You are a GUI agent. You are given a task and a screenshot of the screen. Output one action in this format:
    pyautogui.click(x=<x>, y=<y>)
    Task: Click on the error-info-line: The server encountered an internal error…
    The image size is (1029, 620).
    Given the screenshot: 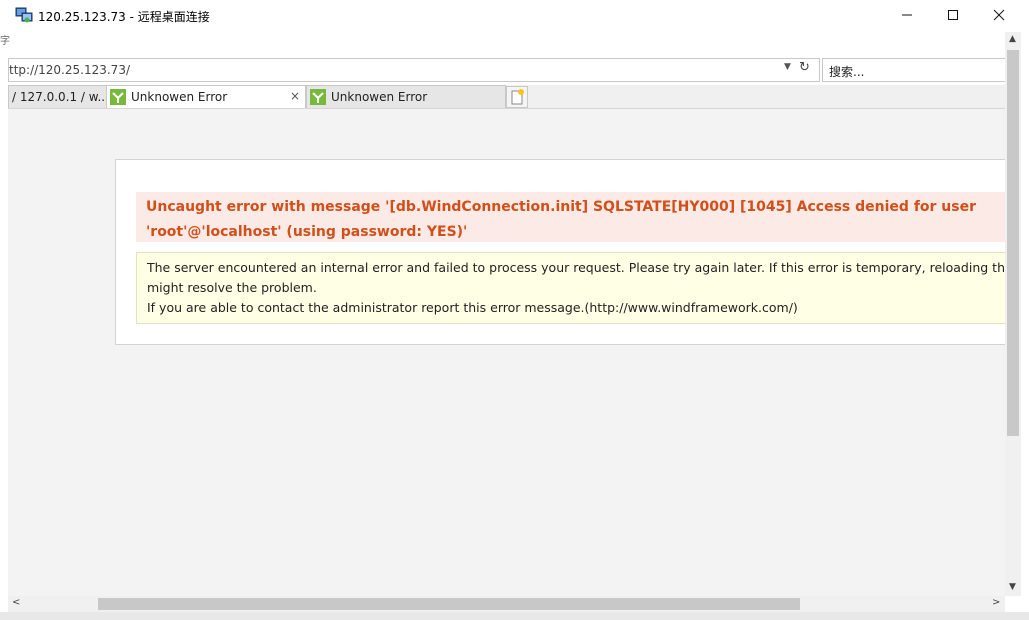 What is the action you would take?
    pyautogui.click(x=576, y=267)
    